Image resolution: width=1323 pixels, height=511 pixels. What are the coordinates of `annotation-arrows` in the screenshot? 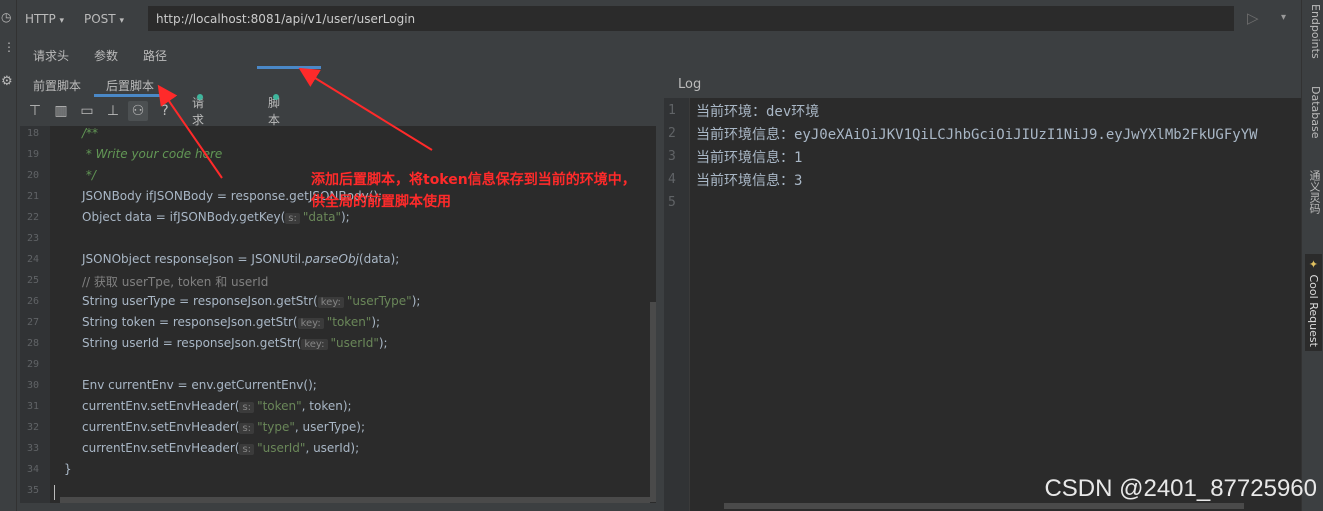 It's located at (295, 123).